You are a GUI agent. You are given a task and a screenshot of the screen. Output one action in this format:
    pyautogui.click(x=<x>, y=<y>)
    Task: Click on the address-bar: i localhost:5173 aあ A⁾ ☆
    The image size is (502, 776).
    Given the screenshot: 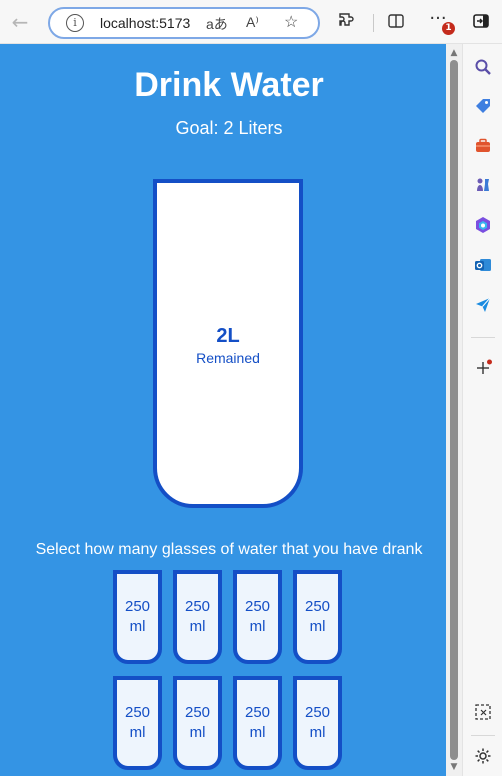 What is the action you would take?
    pyautogui.click(x=184, y=23)
    